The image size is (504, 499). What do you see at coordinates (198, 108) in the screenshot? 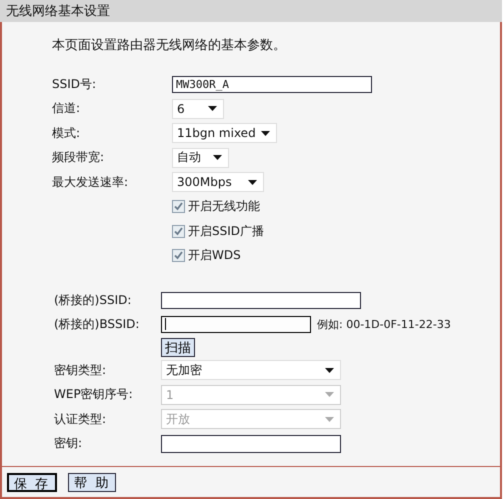
I see `dropdown: 6` at bounding box center [198, 108].